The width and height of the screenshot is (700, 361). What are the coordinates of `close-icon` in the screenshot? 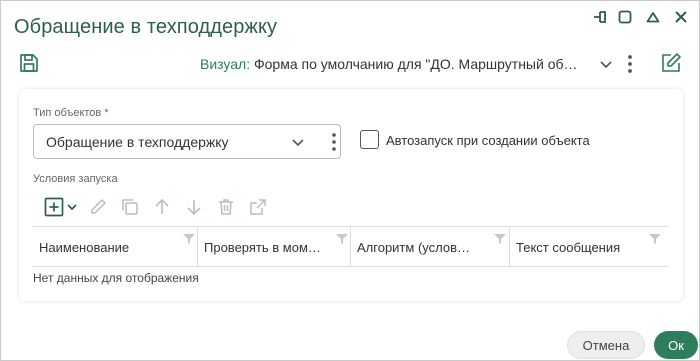 It's located at (681, 17).